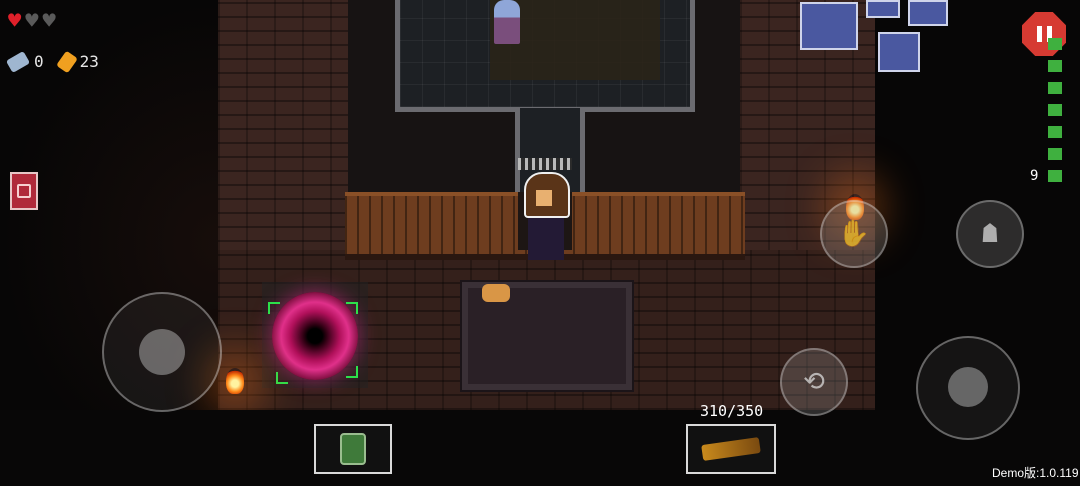  Describe the element at coordinates (15, 21) in the screenshot. I see `heart-full-icon: ♥` at that location.